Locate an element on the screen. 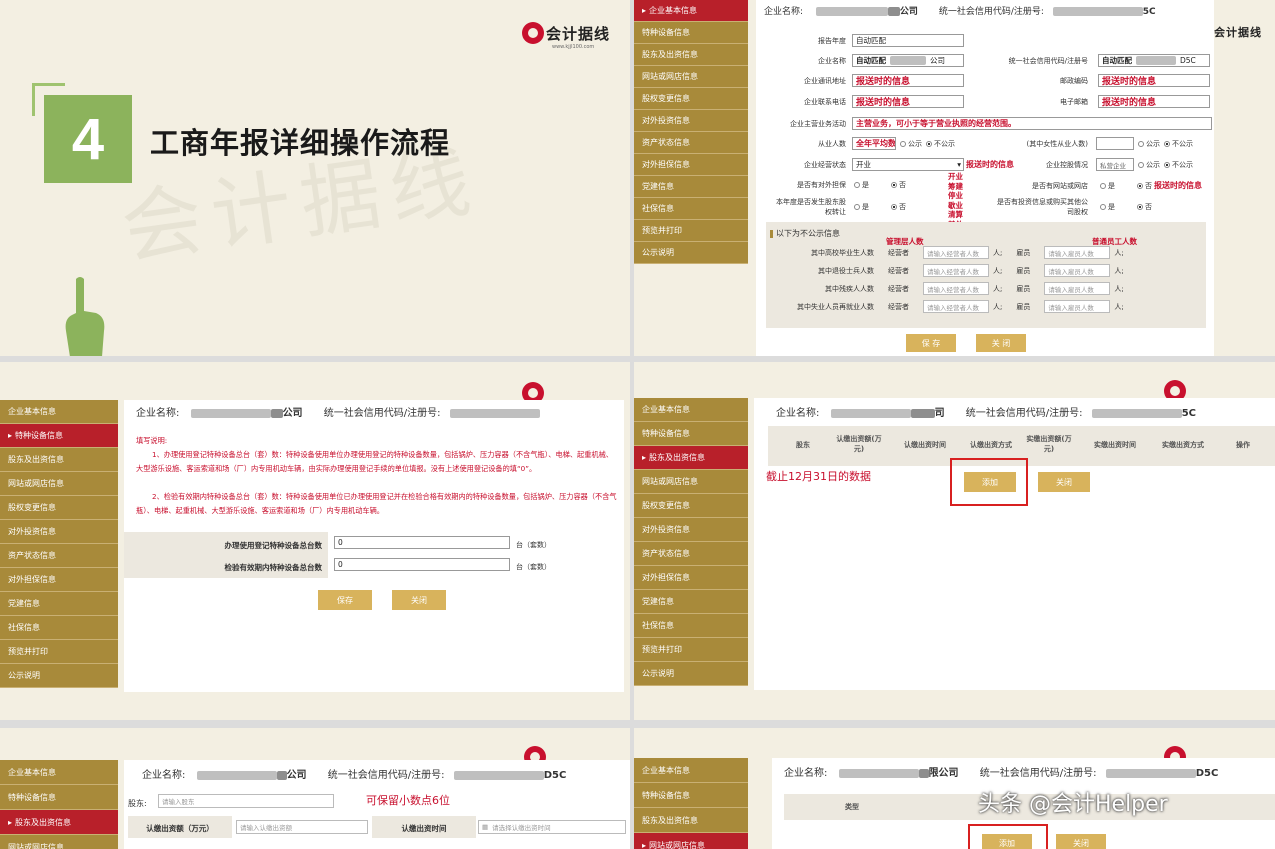 The image size is (1275, 849). female-public-radio is located at coordinates (1141, 143).